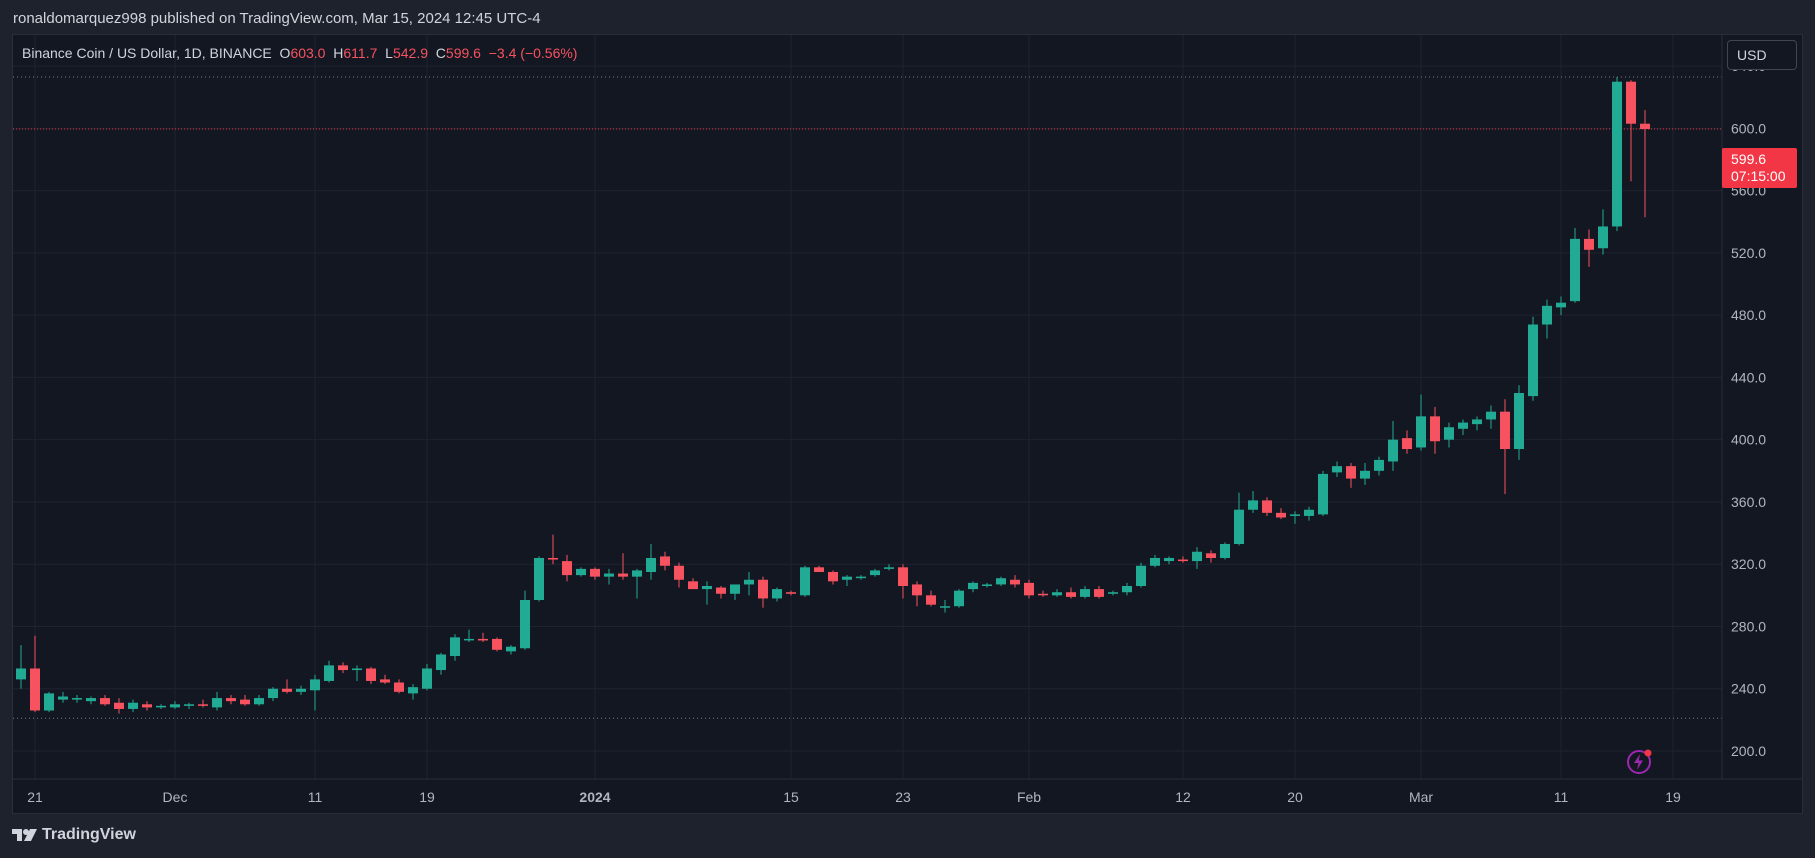 The width and height of the screenshot is (1815, 858). Describe the element at coordinates (1639, 762) in the screenshot. I see `alert-bolt-icon` at that location.